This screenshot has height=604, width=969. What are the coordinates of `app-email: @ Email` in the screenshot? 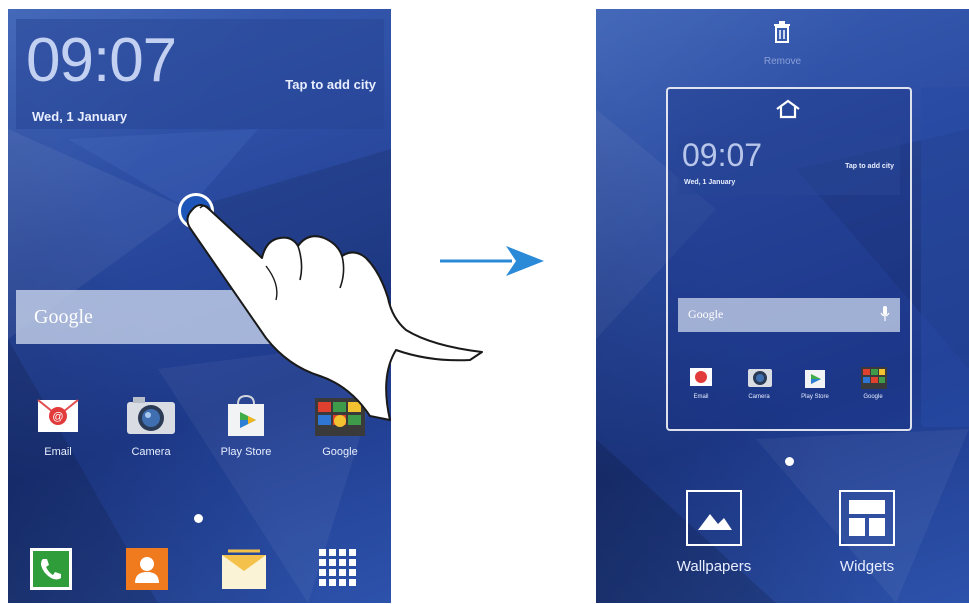 It's located at (58, 426).